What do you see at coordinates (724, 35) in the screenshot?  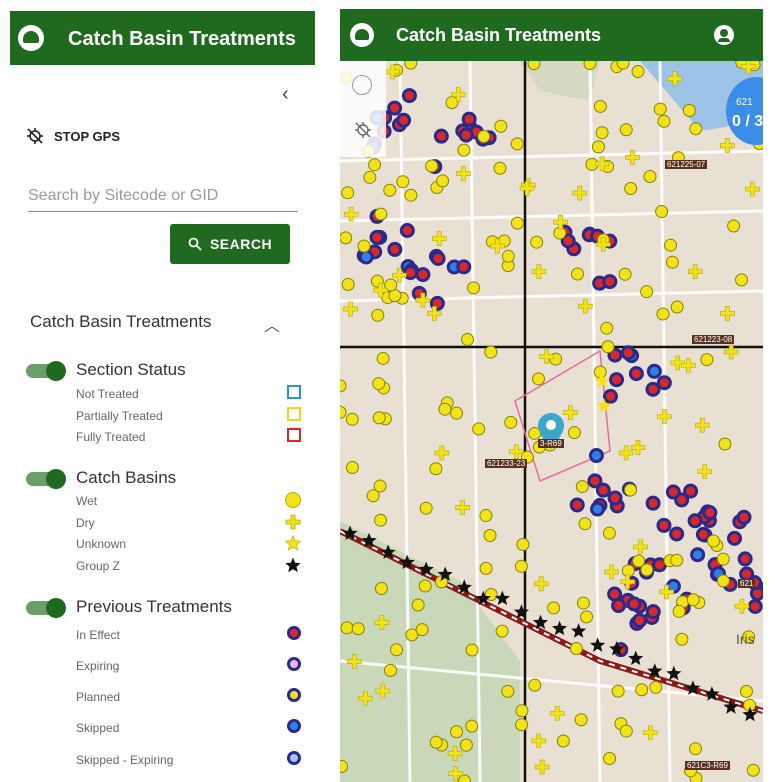 I see `account-icon` at bounding box center [724, 35].